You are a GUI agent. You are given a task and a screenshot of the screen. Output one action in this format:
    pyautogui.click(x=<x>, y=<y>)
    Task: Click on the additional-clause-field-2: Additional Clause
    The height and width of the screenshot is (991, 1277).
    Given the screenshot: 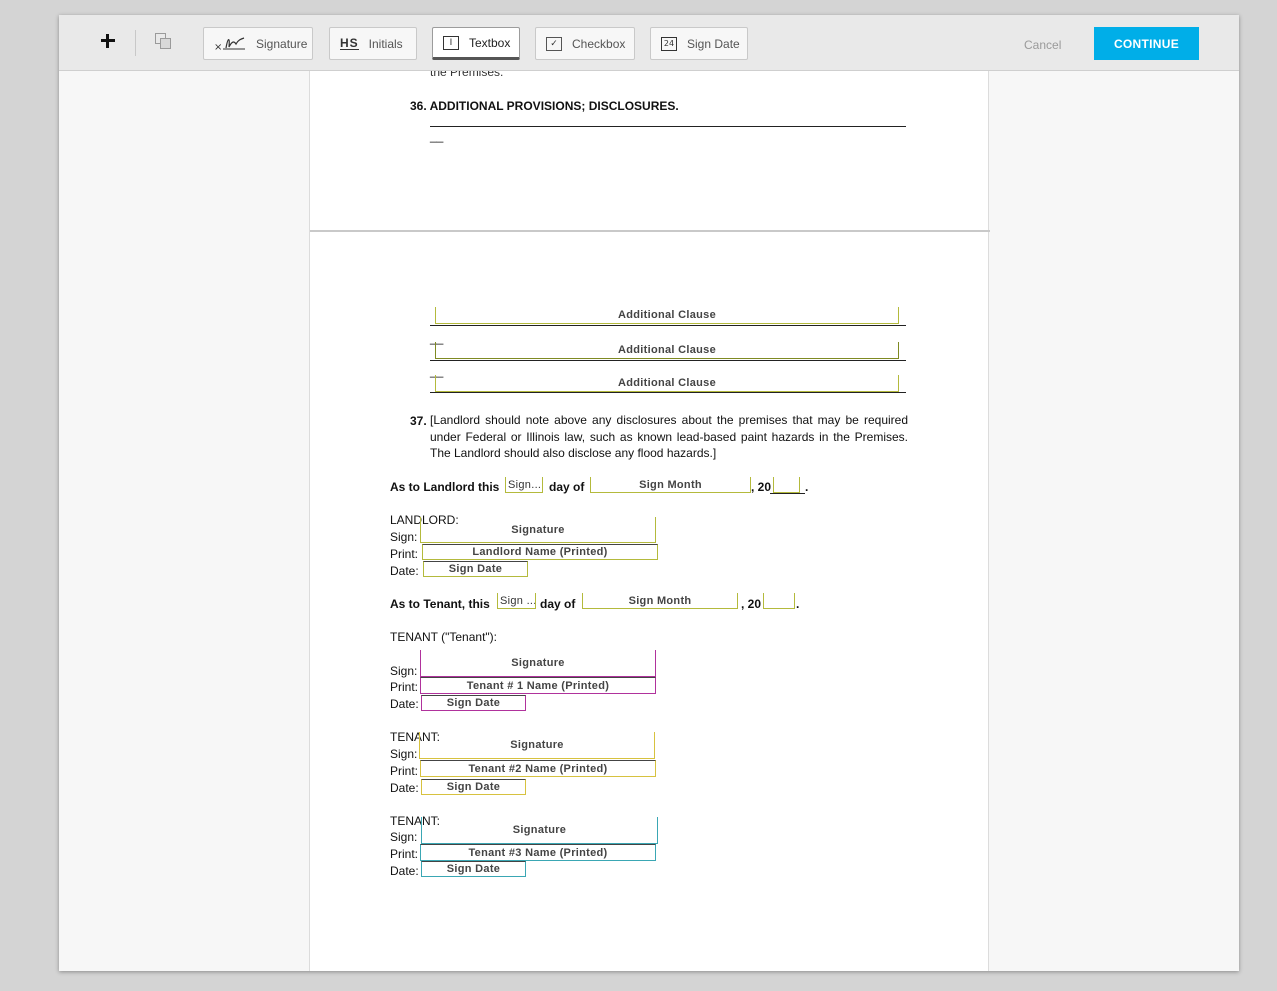 What is the action you would take?
    pyautogui.click(x=667, y=350)
    